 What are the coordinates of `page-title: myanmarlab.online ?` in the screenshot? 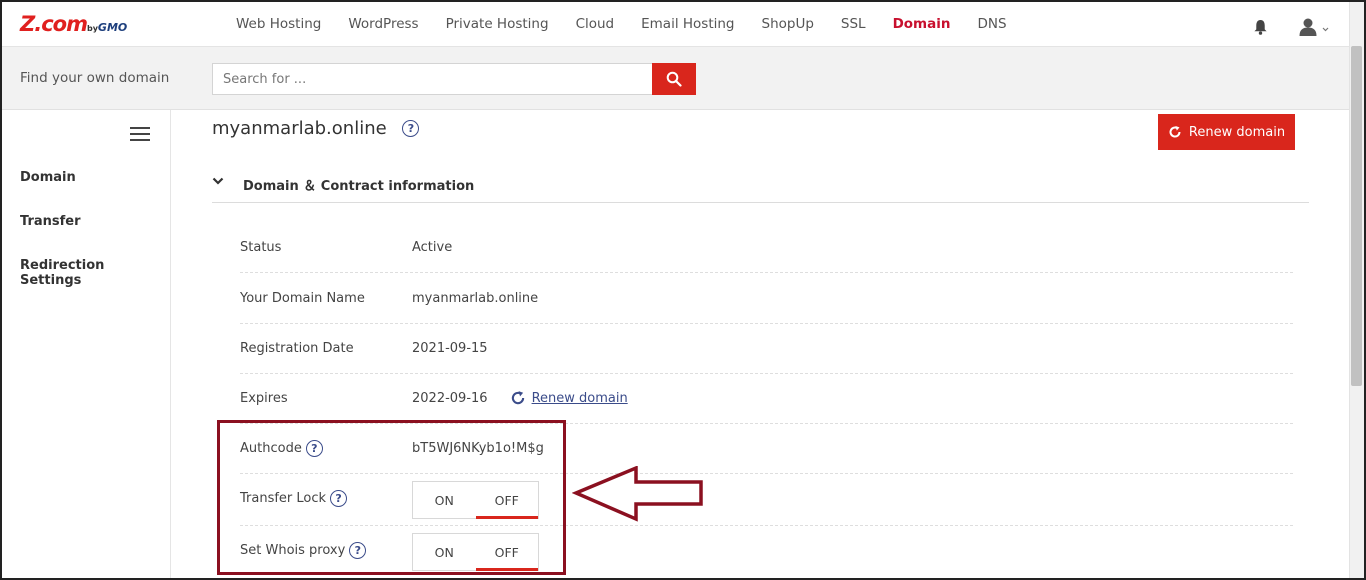 It's located at (316, 128).